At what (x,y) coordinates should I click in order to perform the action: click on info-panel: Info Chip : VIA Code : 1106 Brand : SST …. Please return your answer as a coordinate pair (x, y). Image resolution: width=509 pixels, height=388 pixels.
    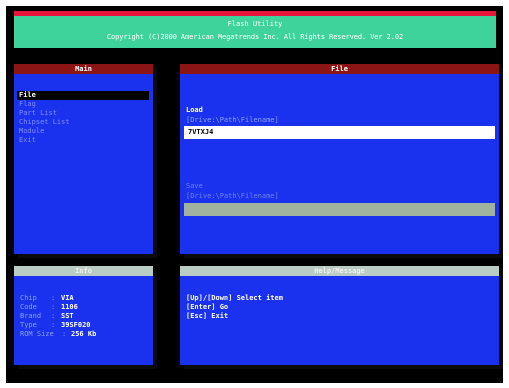
    Looking at the image, I should click on (83, 315).